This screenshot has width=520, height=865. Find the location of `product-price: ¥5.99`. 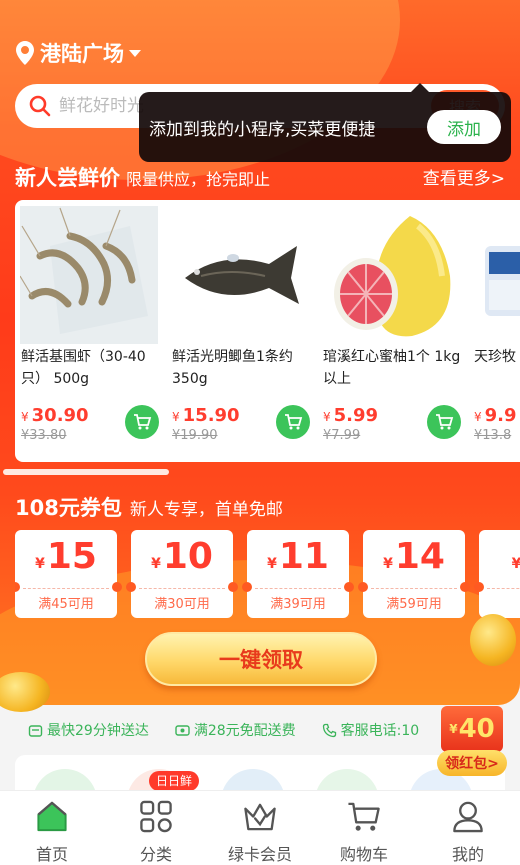

product-price: ¥5.99 is located at coordinates (351, 415).